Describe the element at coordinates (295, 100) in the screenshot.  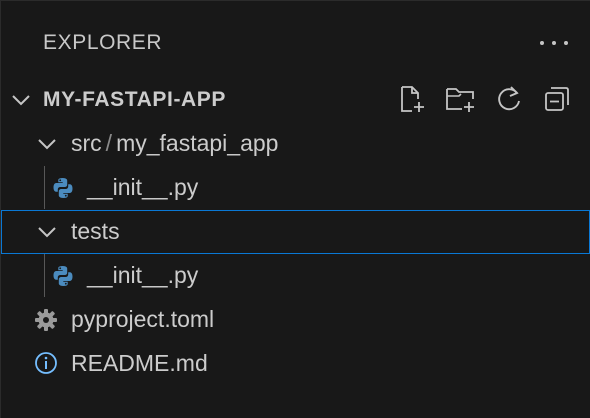
I see `root-folder-row: MY-FASTAPI-APP` at that location.